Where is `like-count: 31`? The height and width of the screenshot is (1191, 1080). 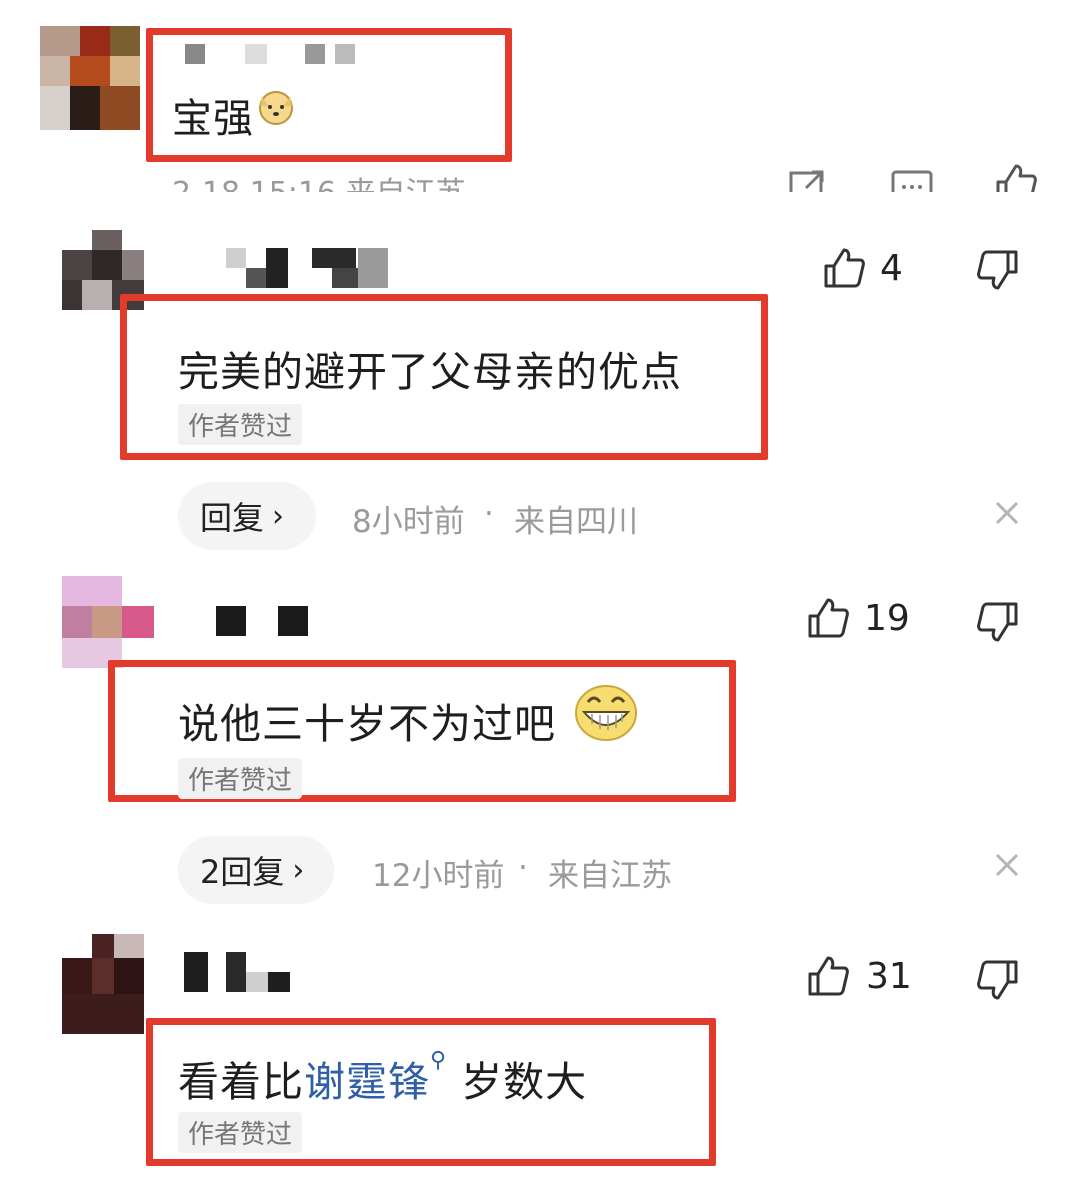
like-count: 31 is located at coordinates (889, 976).